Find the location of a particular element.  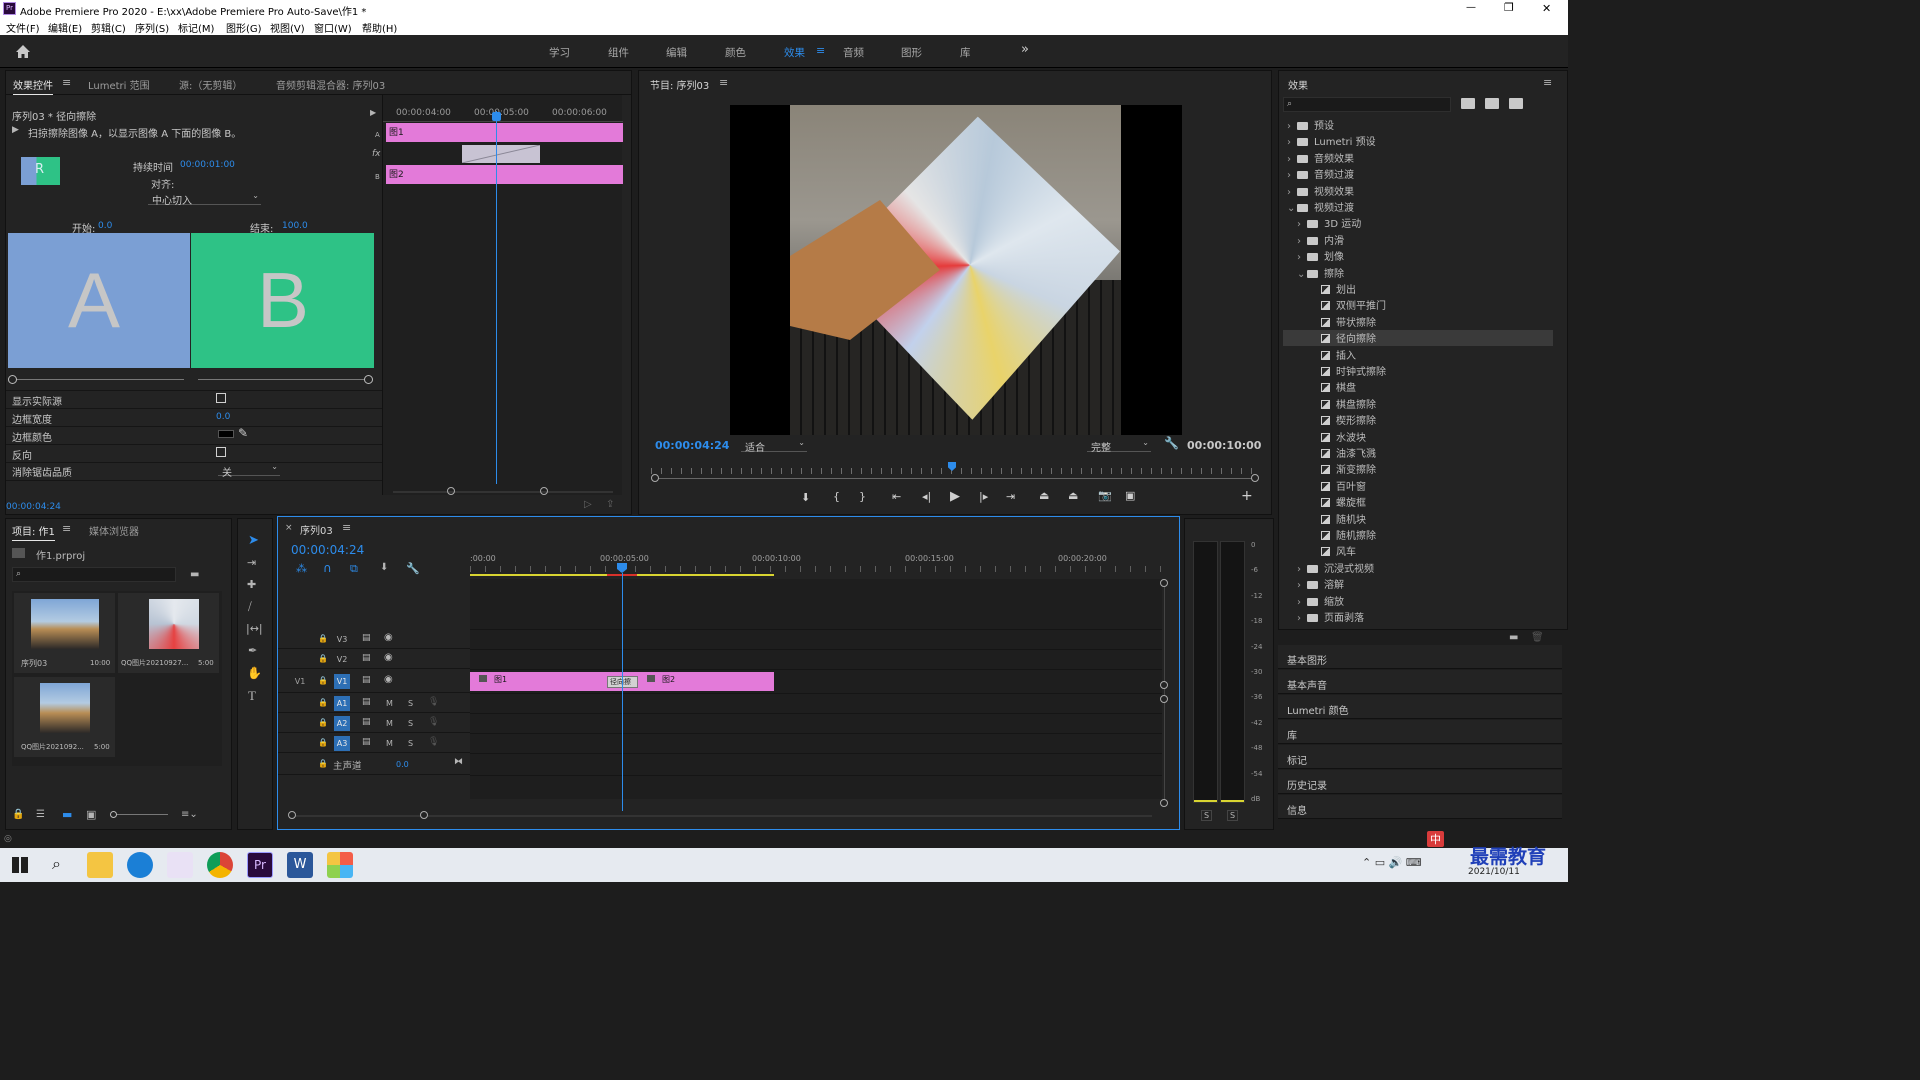

effect-item: 棋盘 is located at coordinates (1418, 387).